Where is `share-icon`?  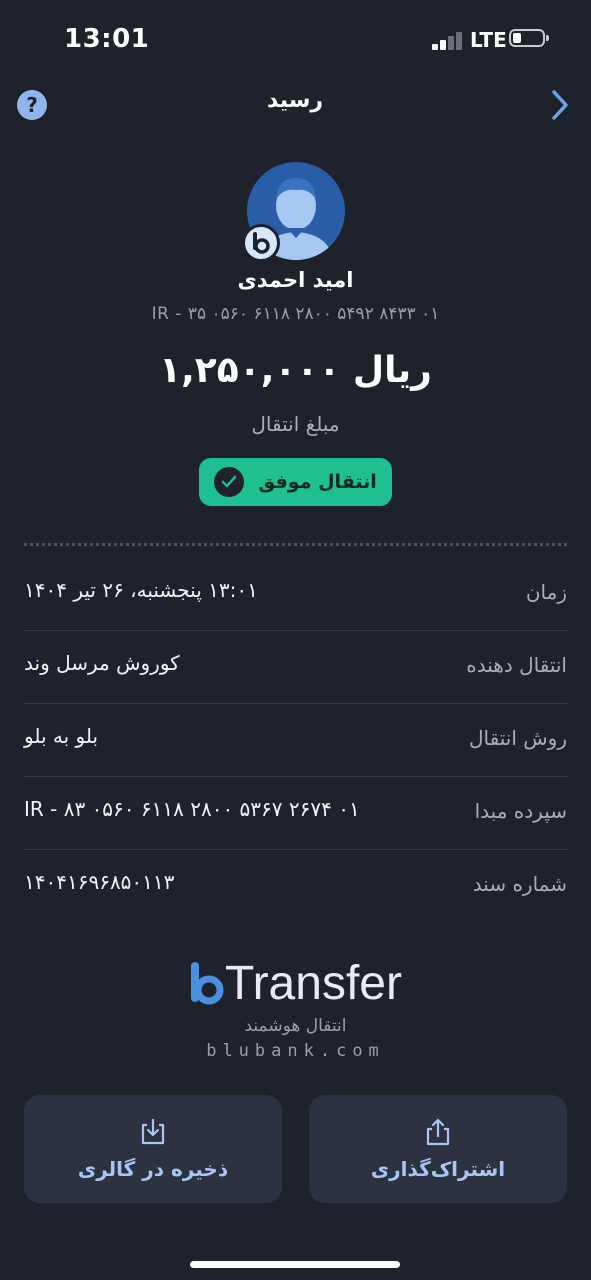
share-icon is located at coordinates (438, 1132).